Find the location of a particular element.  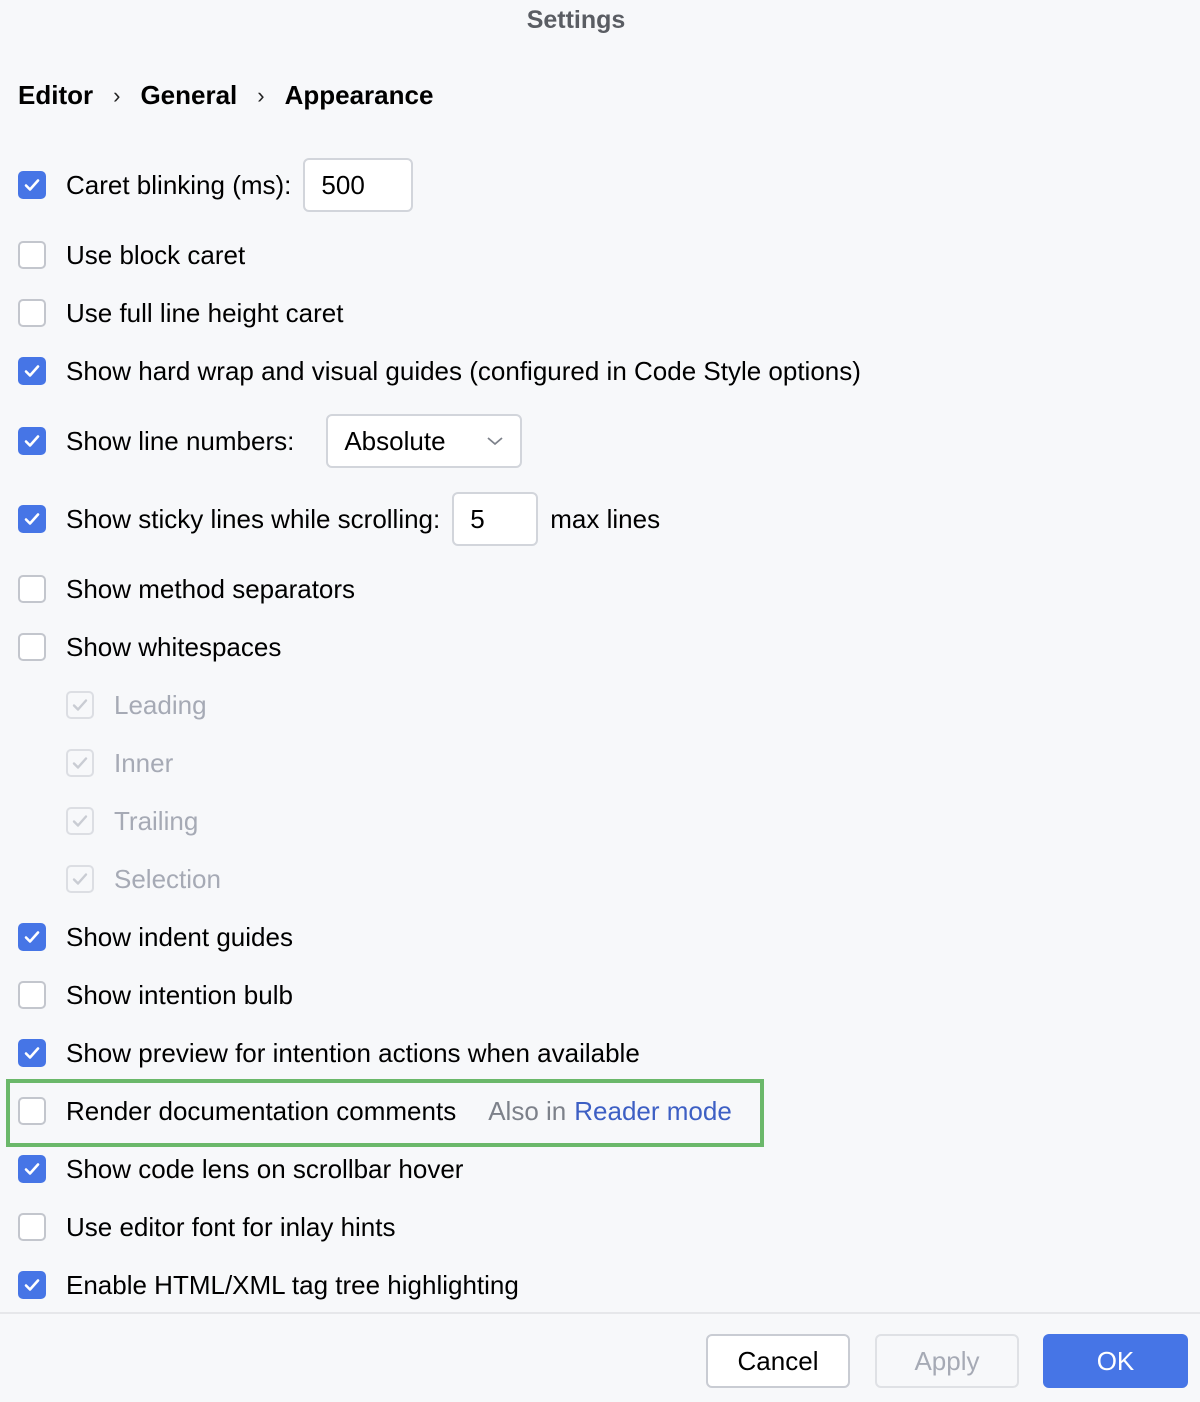

ws-trailing-checkbox is located at coordinates (80, 821).